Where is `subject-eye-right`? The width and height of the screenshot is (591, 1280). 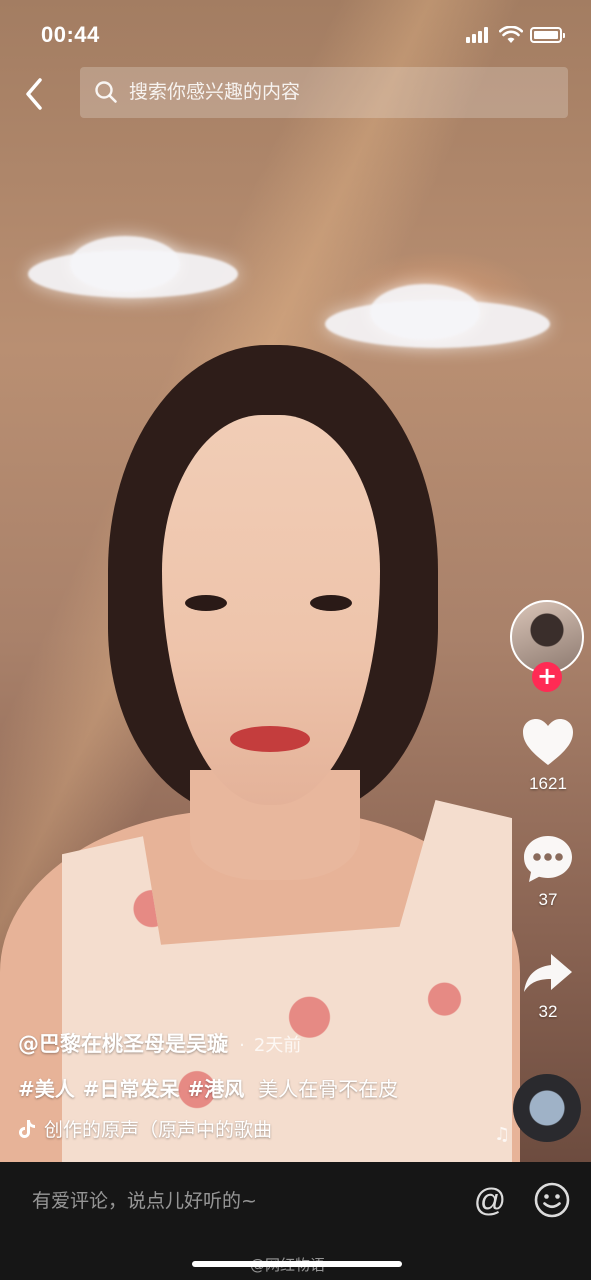
subject-eye-right is located at coordinates (331, 603).